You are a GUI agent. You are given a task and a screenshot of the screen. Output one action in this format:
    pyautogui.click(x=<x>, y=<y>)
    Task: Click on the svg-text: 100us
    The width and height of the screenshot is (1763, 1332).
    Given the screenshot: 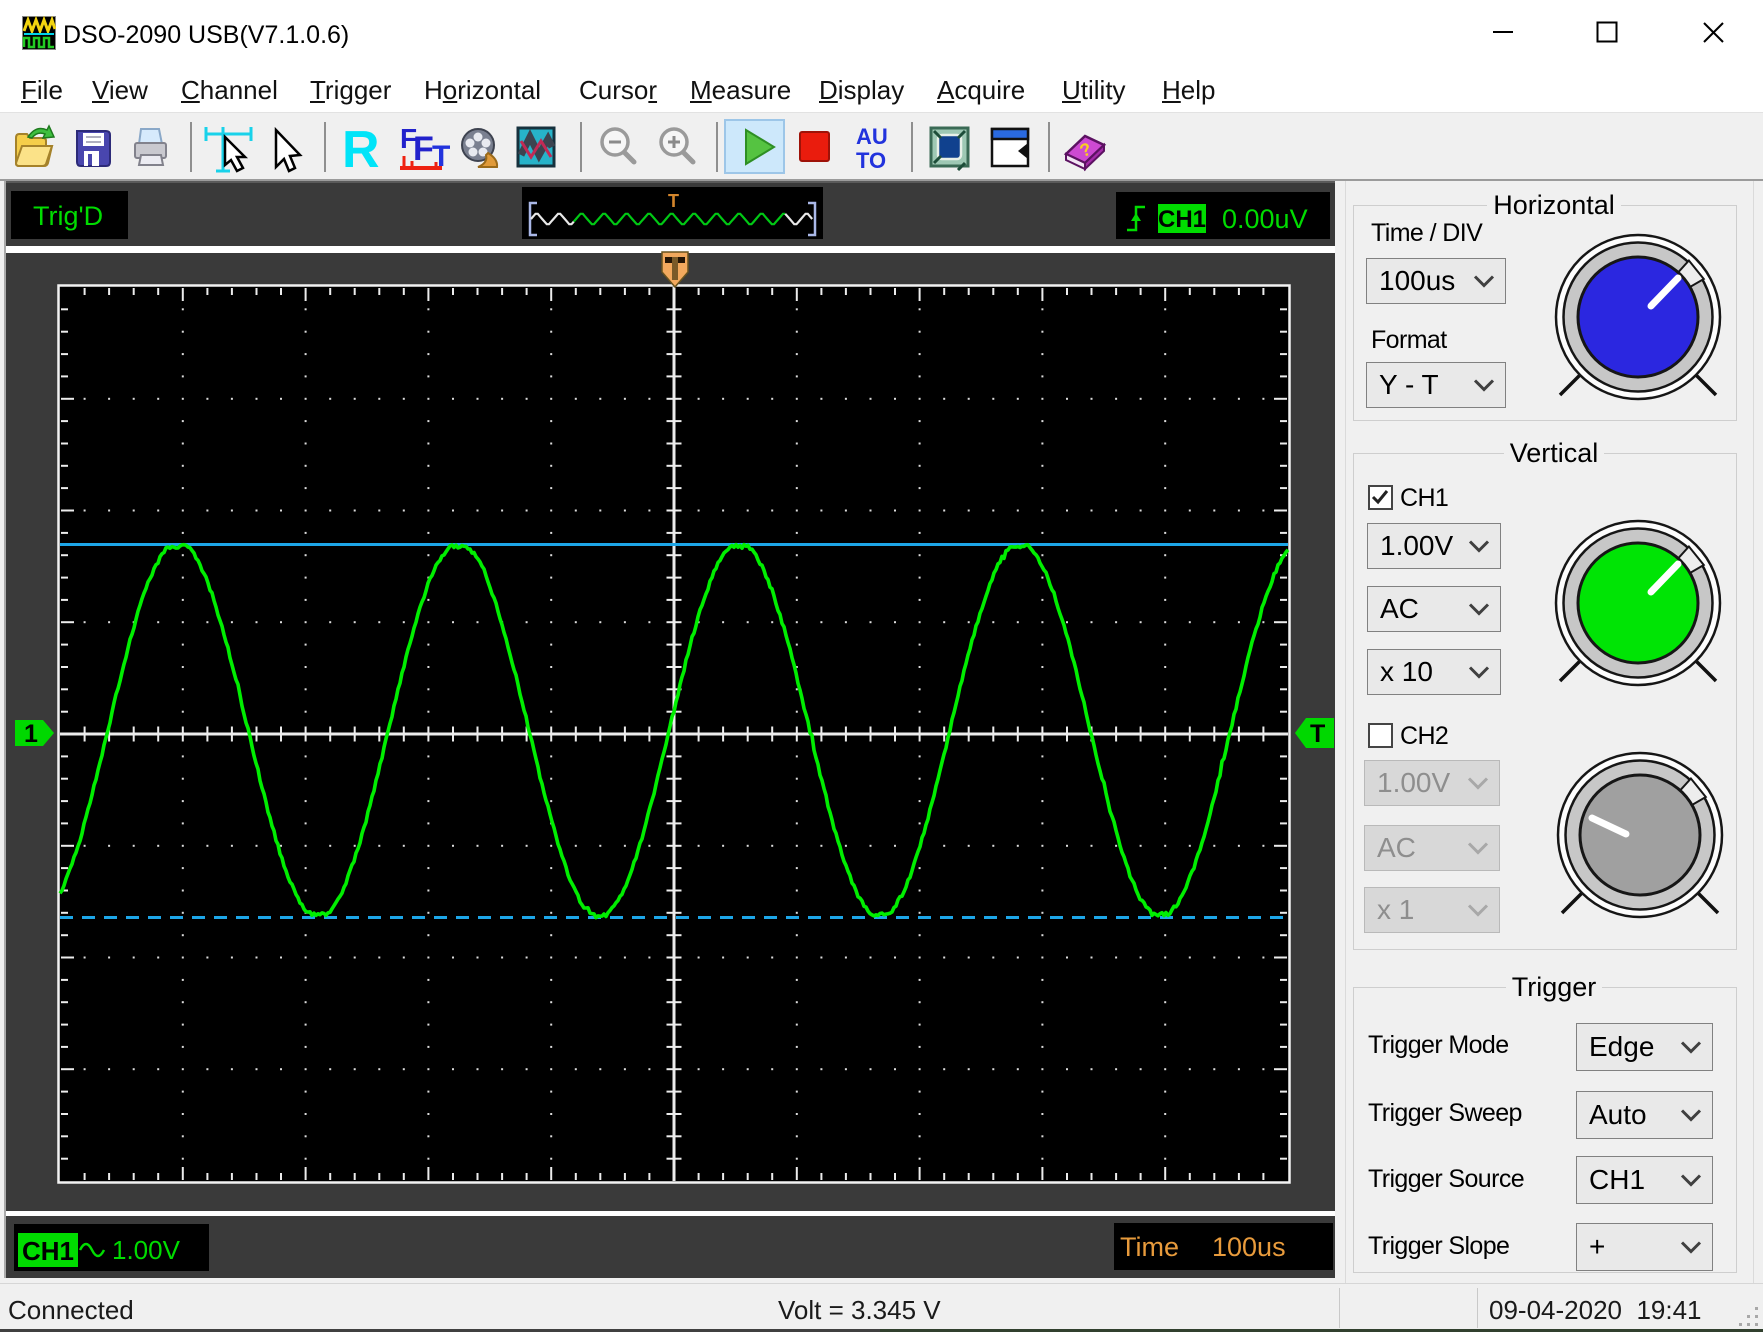 What is the action you would take?
    pyautogui.click(x=1249, y=1247)
    